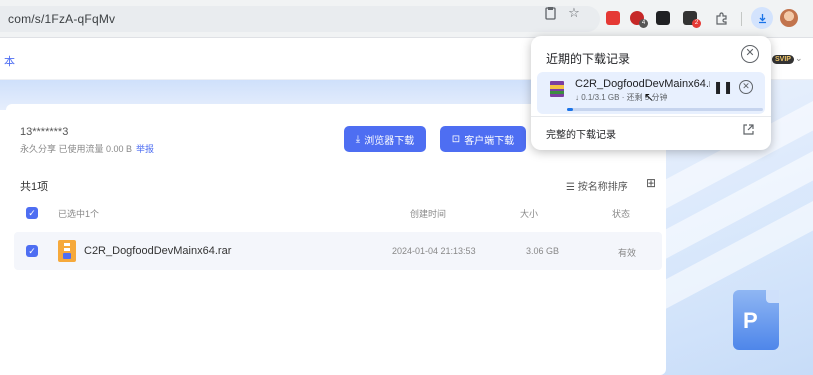 This screenshot has height=375, width=813. What do you see at coordinates (746, 87) in the screenshot?
I see `cancel-icon: ✕` at bounding box center [746, 87].